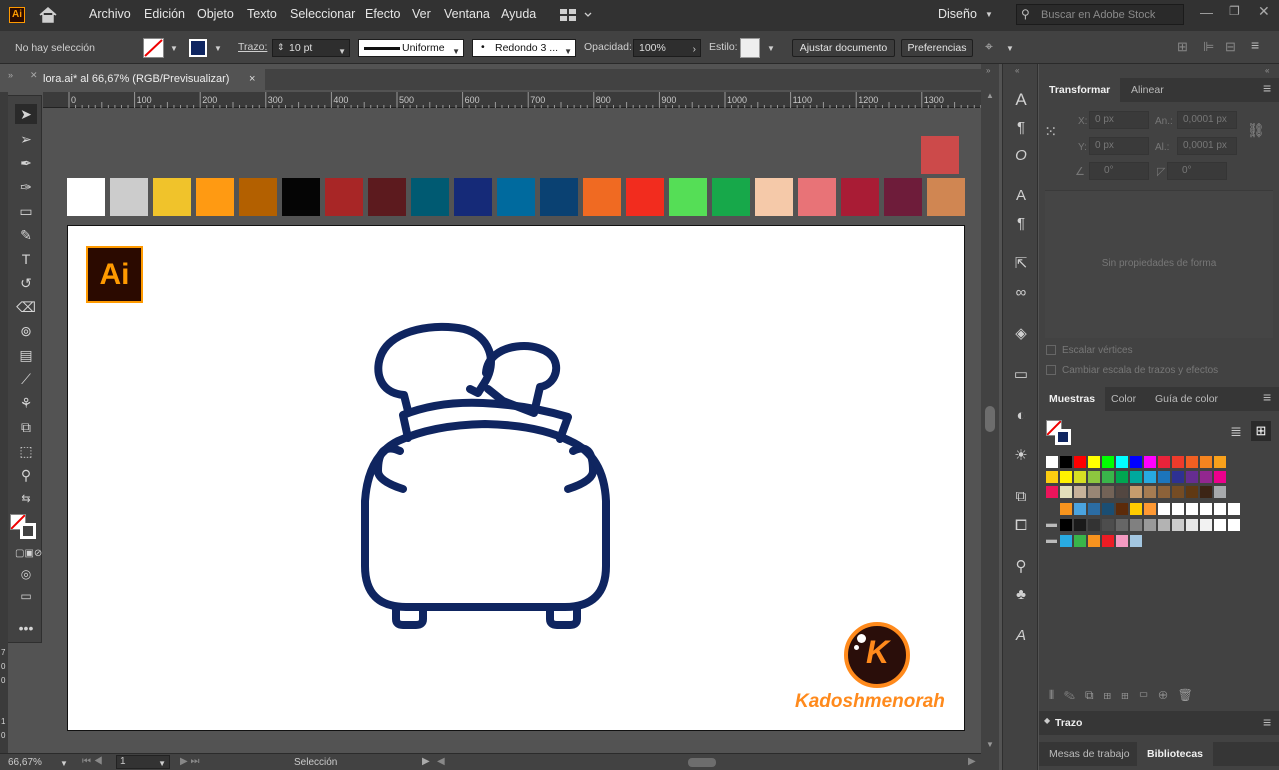 Image resolution: width=1279 pixels, height=770 pixels. Describe the element at coordinates (411, 48) in the screenshot. I see `variable-width-profile: Uniforme ▼` at that location.